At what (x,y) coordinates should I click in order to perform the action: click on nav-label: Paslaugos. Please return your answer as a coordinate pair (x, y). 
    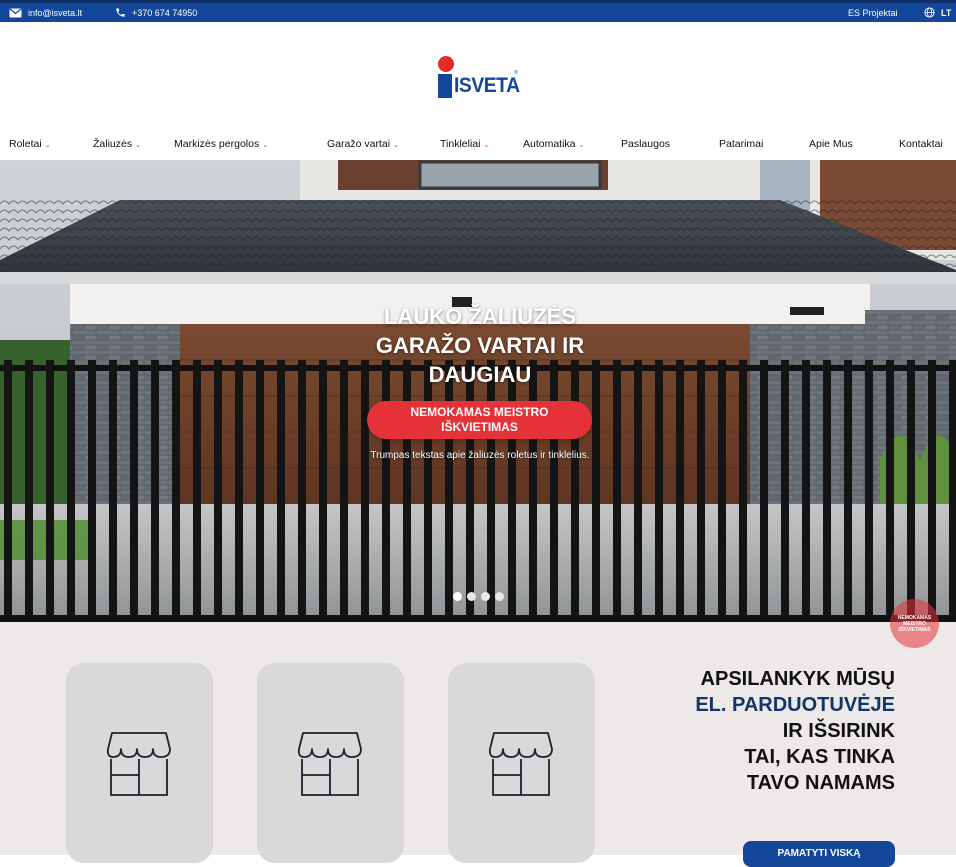
    Looking at the image, I should click on (646, 144).